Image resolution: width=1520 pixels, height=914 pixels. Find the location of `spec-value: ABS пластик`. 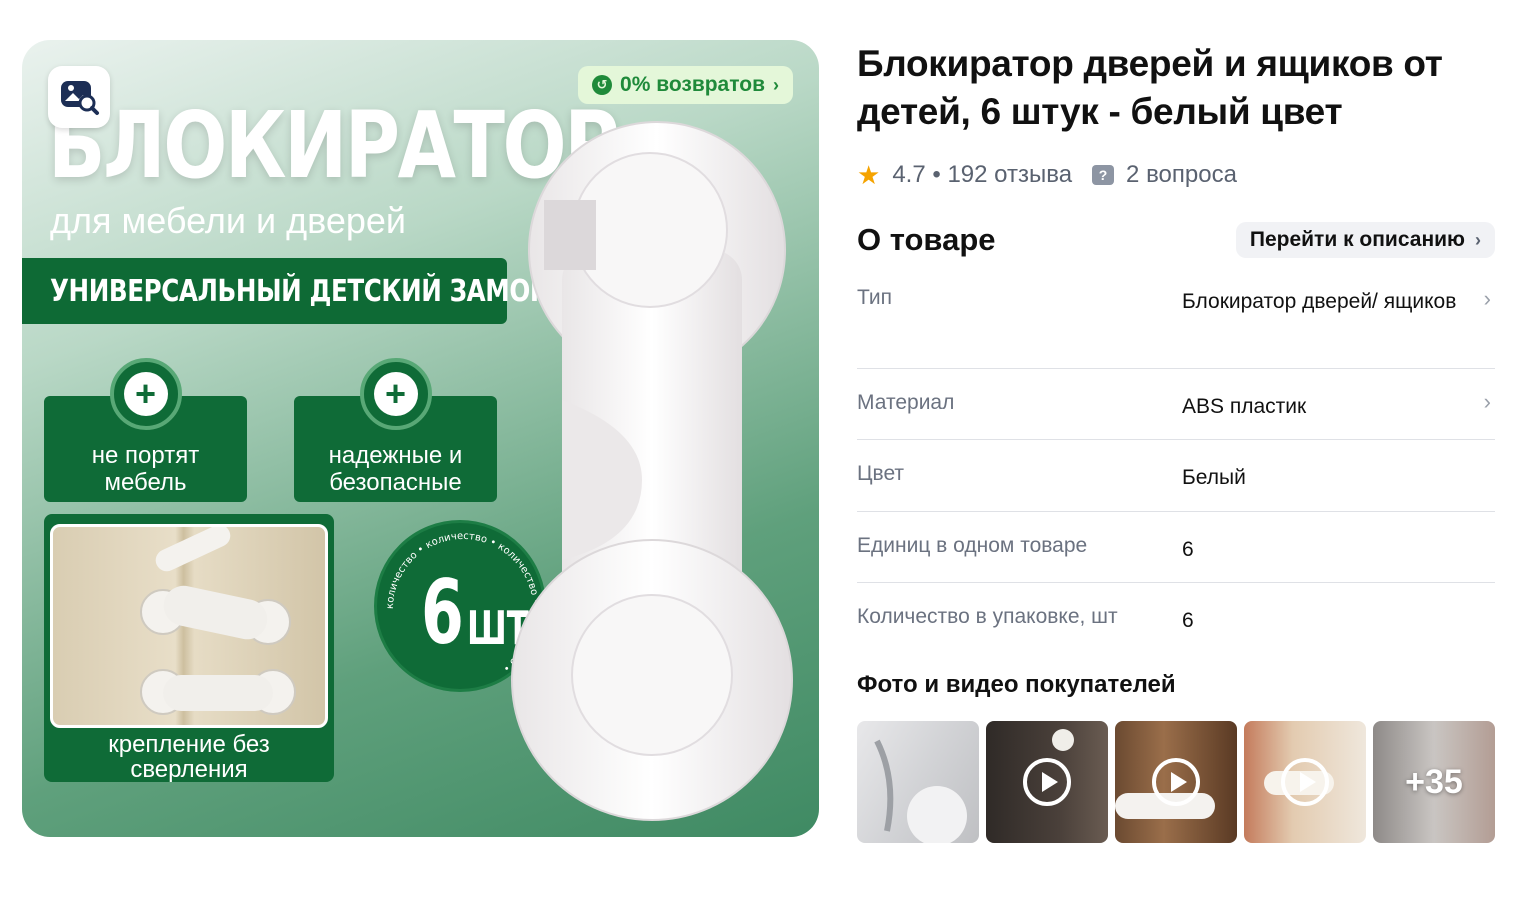

spec-value: ABS пластик is located at coordinates (1244, 406).